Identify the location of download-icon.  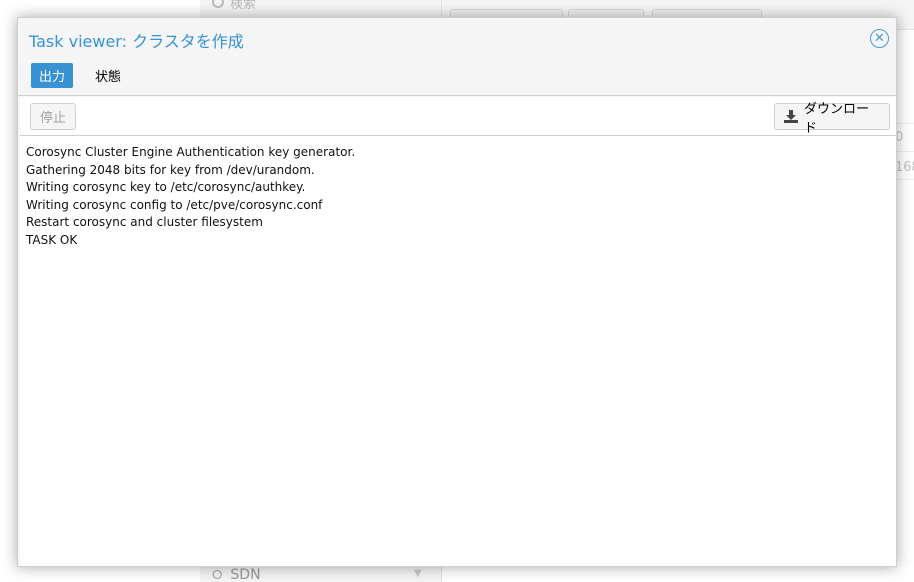
(791, 116).